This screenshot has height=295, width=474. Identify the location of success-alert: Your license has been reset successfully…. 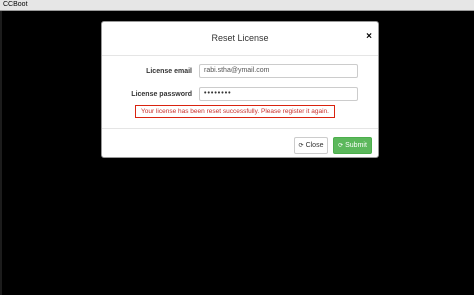
(235, 111).